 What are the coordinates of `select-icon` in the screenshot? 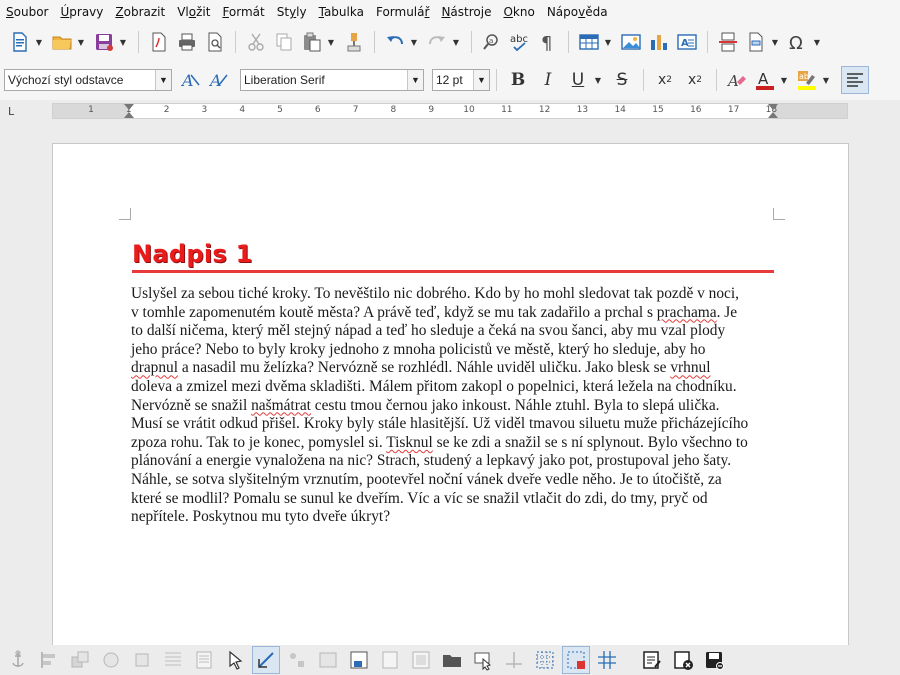 It's located at (235, 660).